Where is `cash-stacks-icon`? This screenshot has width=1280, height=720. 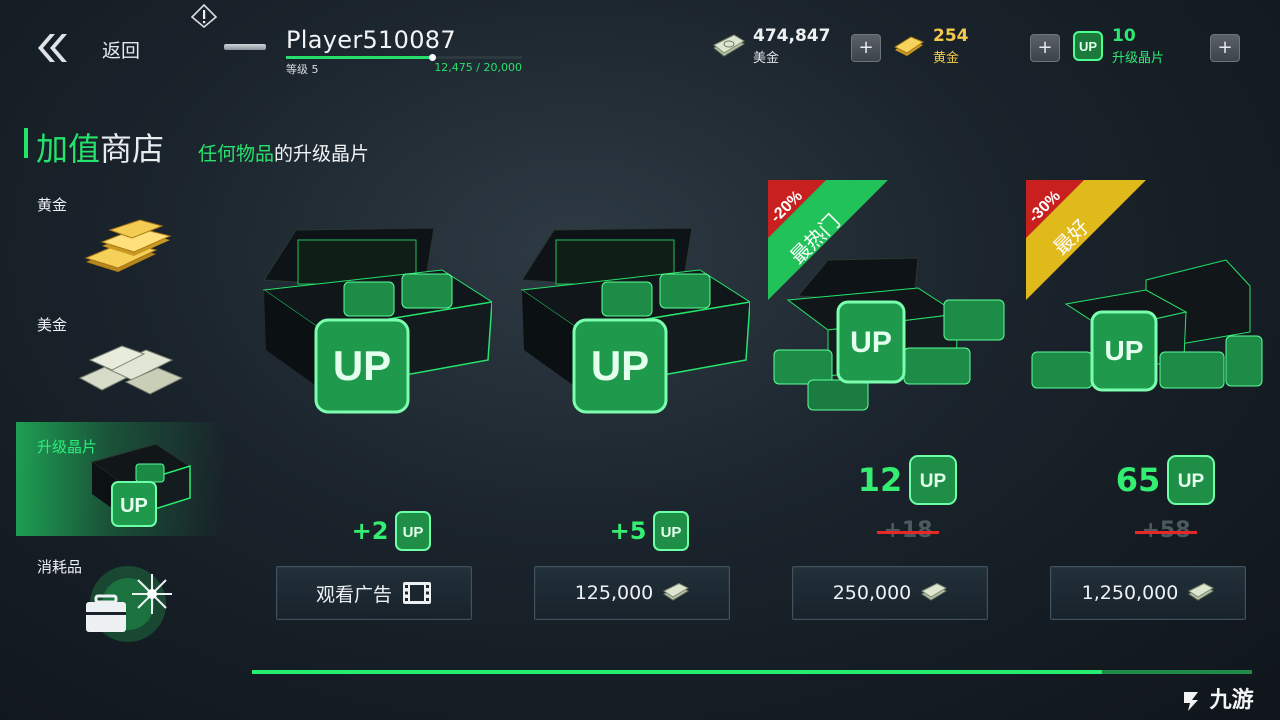 cash-stacks-icon is located at coordinates (131, 370).